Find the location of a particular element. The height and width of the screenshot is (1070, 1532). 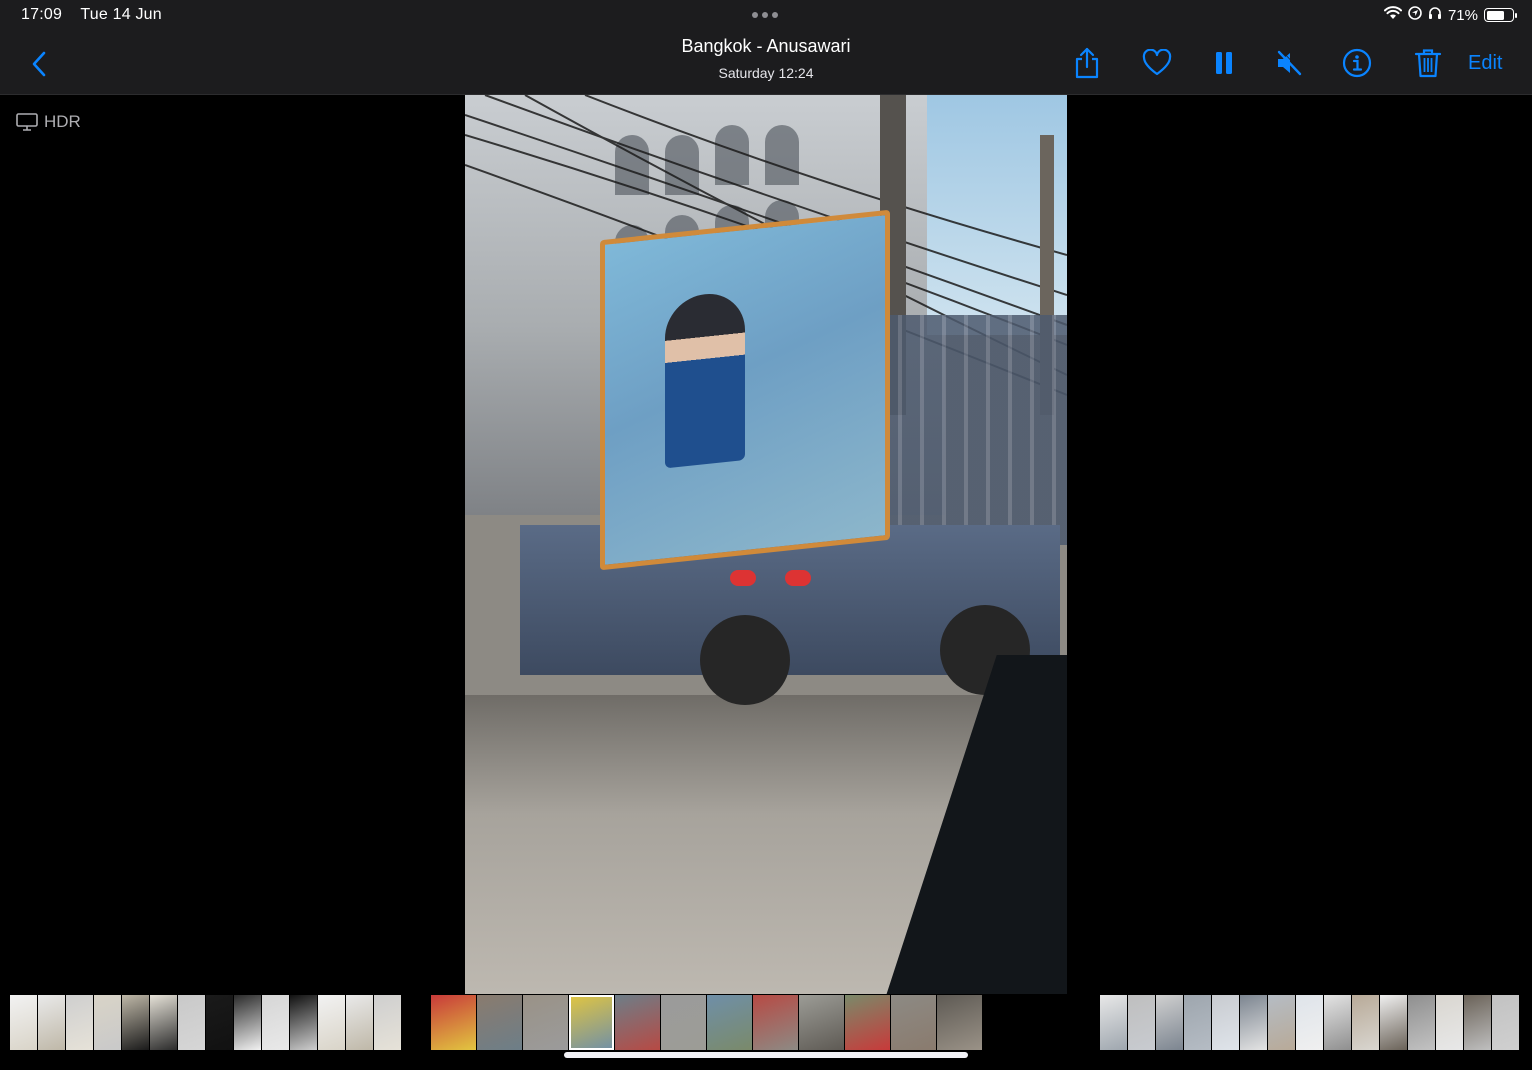

status-date: Tue 14 Jun is located at coordinates (121, 14).